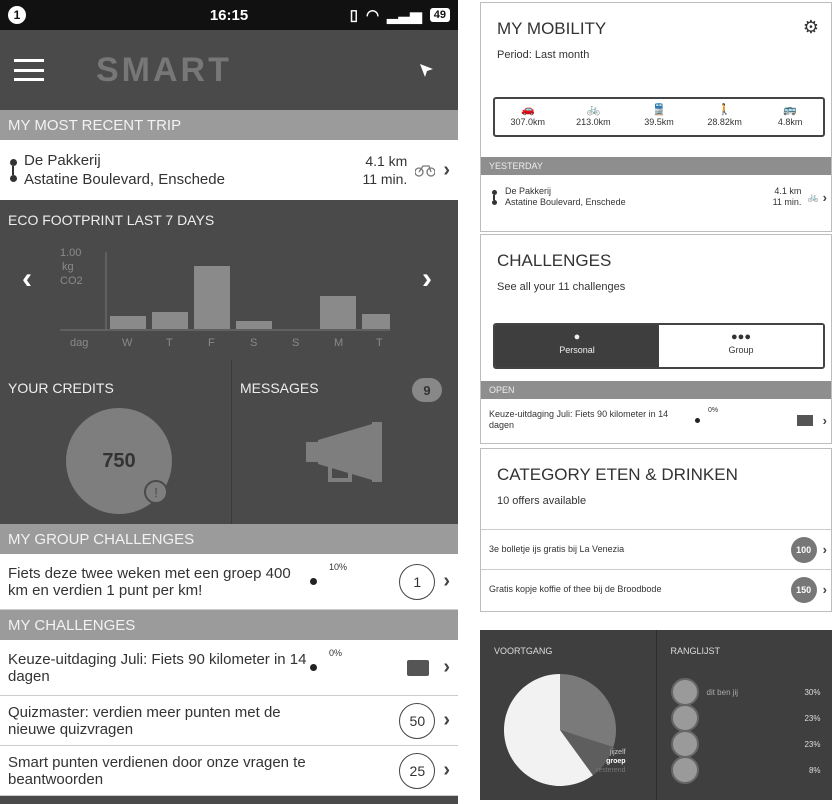 The width and height of the screenshot is (832, 804). I want to click on yesterday-distance: 4.1 km, so click(788, 191).